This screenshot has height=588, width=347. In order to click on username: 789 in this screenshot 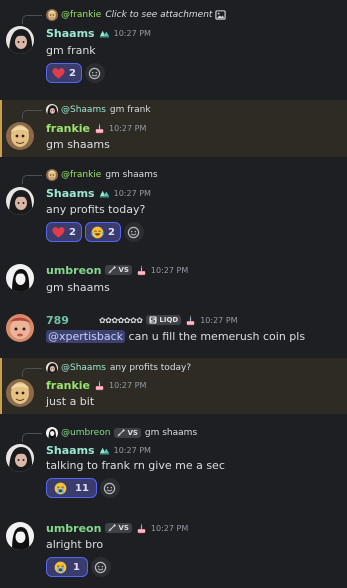, I will do `click(57, 320)`.